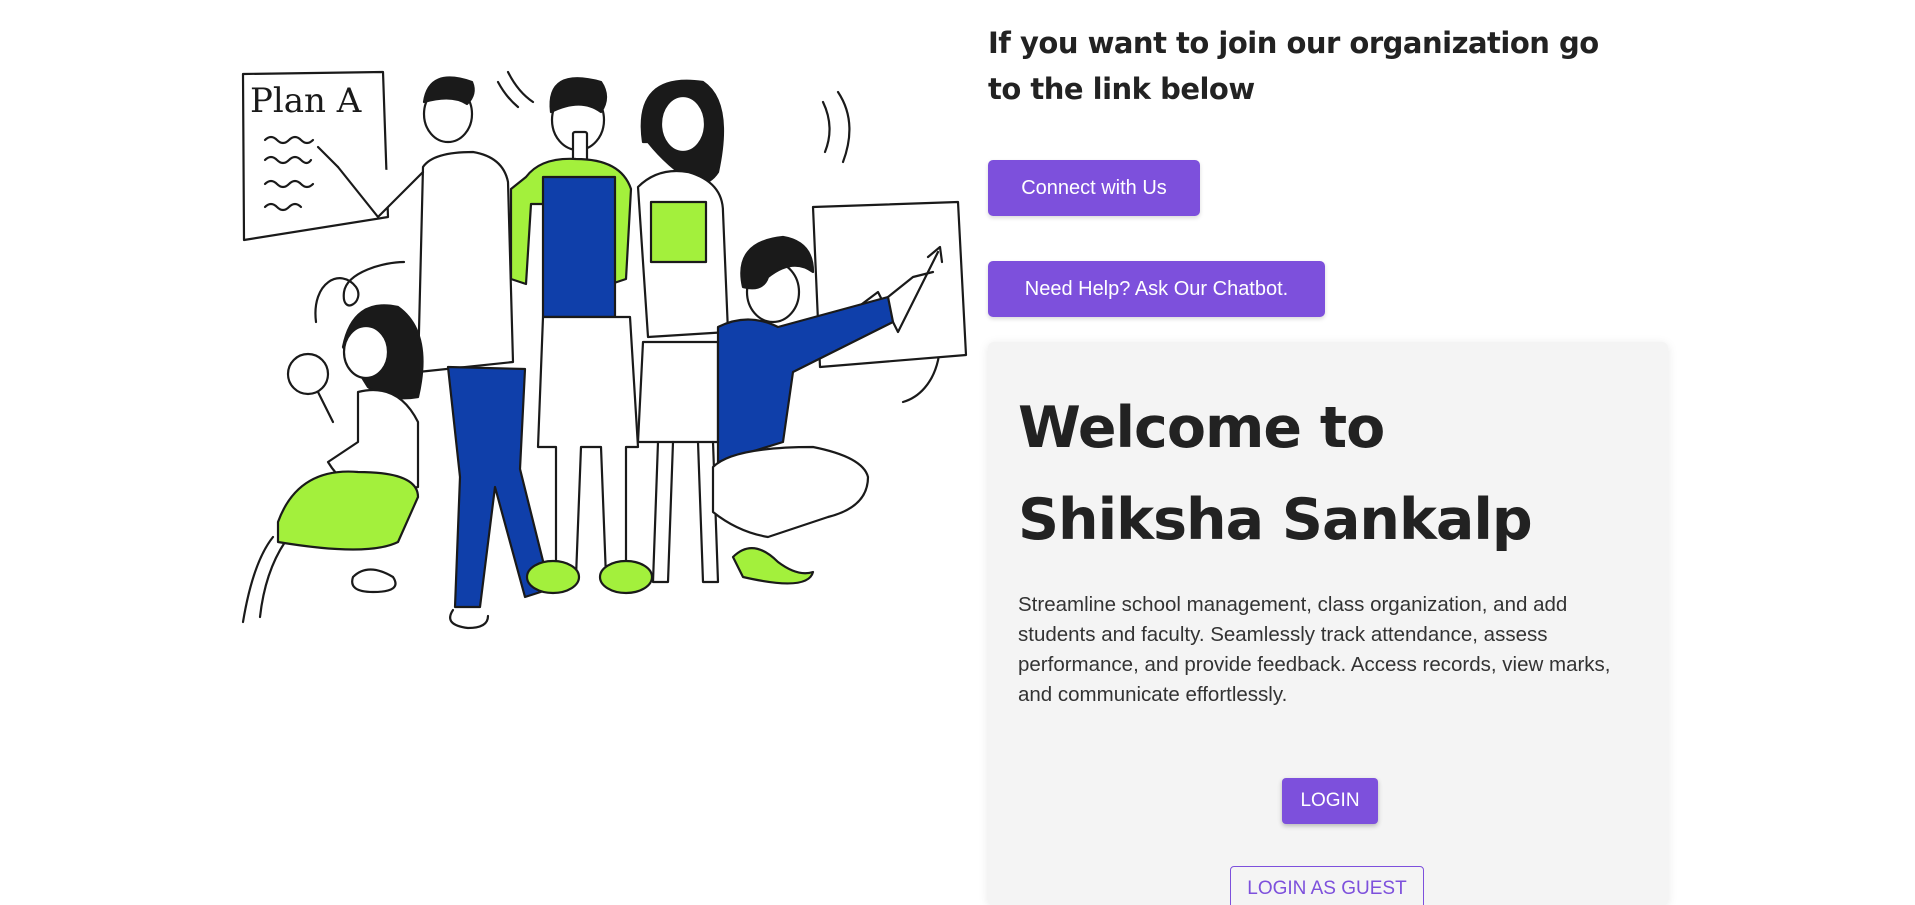 Image resolution: width=1915 pixels, height=905 pixels. Describe the element at coordinates (350, 449) in the screenshot. I see `person-magnifier` at that location.